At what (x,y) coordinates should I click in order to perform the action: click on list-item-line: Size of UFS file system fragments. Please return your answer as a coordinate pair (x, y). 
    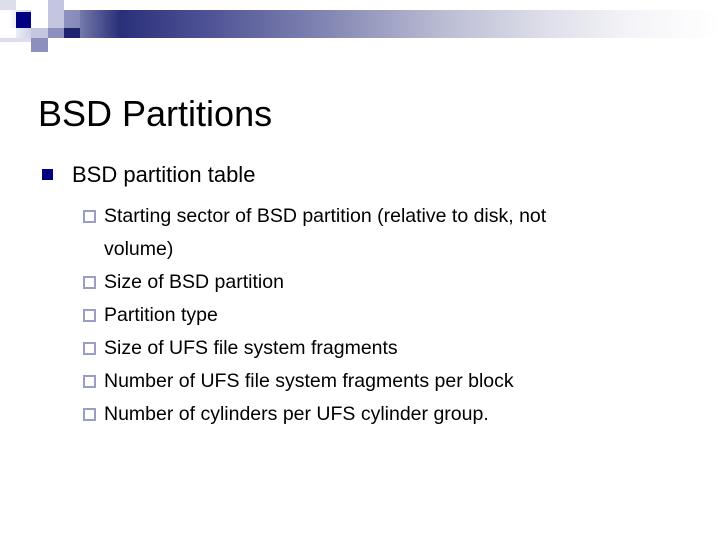
    Looking at the image, I should click on (251, 348).